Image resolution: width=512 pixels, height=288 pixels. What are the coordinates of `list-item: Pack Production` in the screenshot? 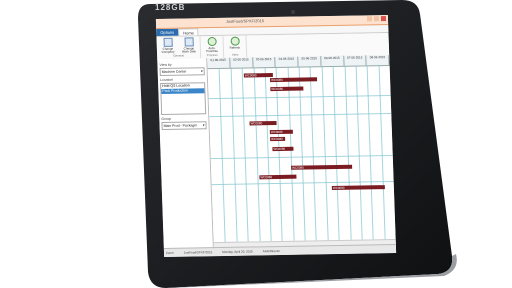 It's located at (183, 91).